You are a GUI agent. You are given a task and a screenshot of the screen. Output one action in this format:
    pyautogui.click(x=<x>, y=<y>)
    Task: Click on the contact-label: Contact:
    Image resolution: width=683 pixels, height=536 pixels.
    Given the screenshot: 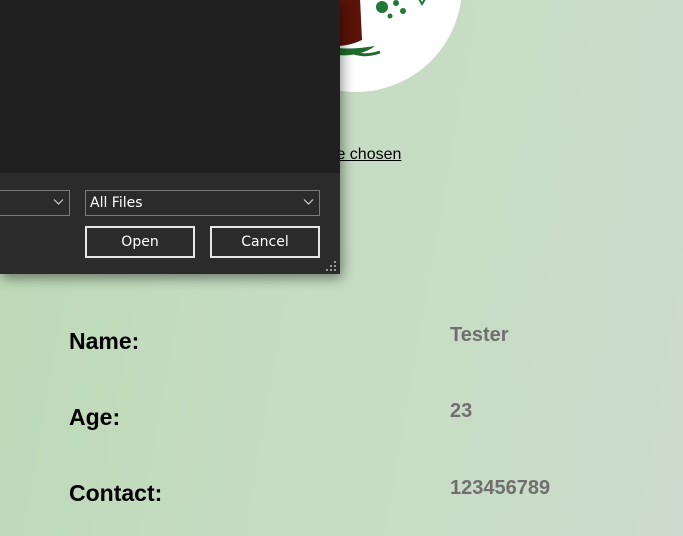 What is the action you would take?
    pyautogui.click(x=116, y=493)
    